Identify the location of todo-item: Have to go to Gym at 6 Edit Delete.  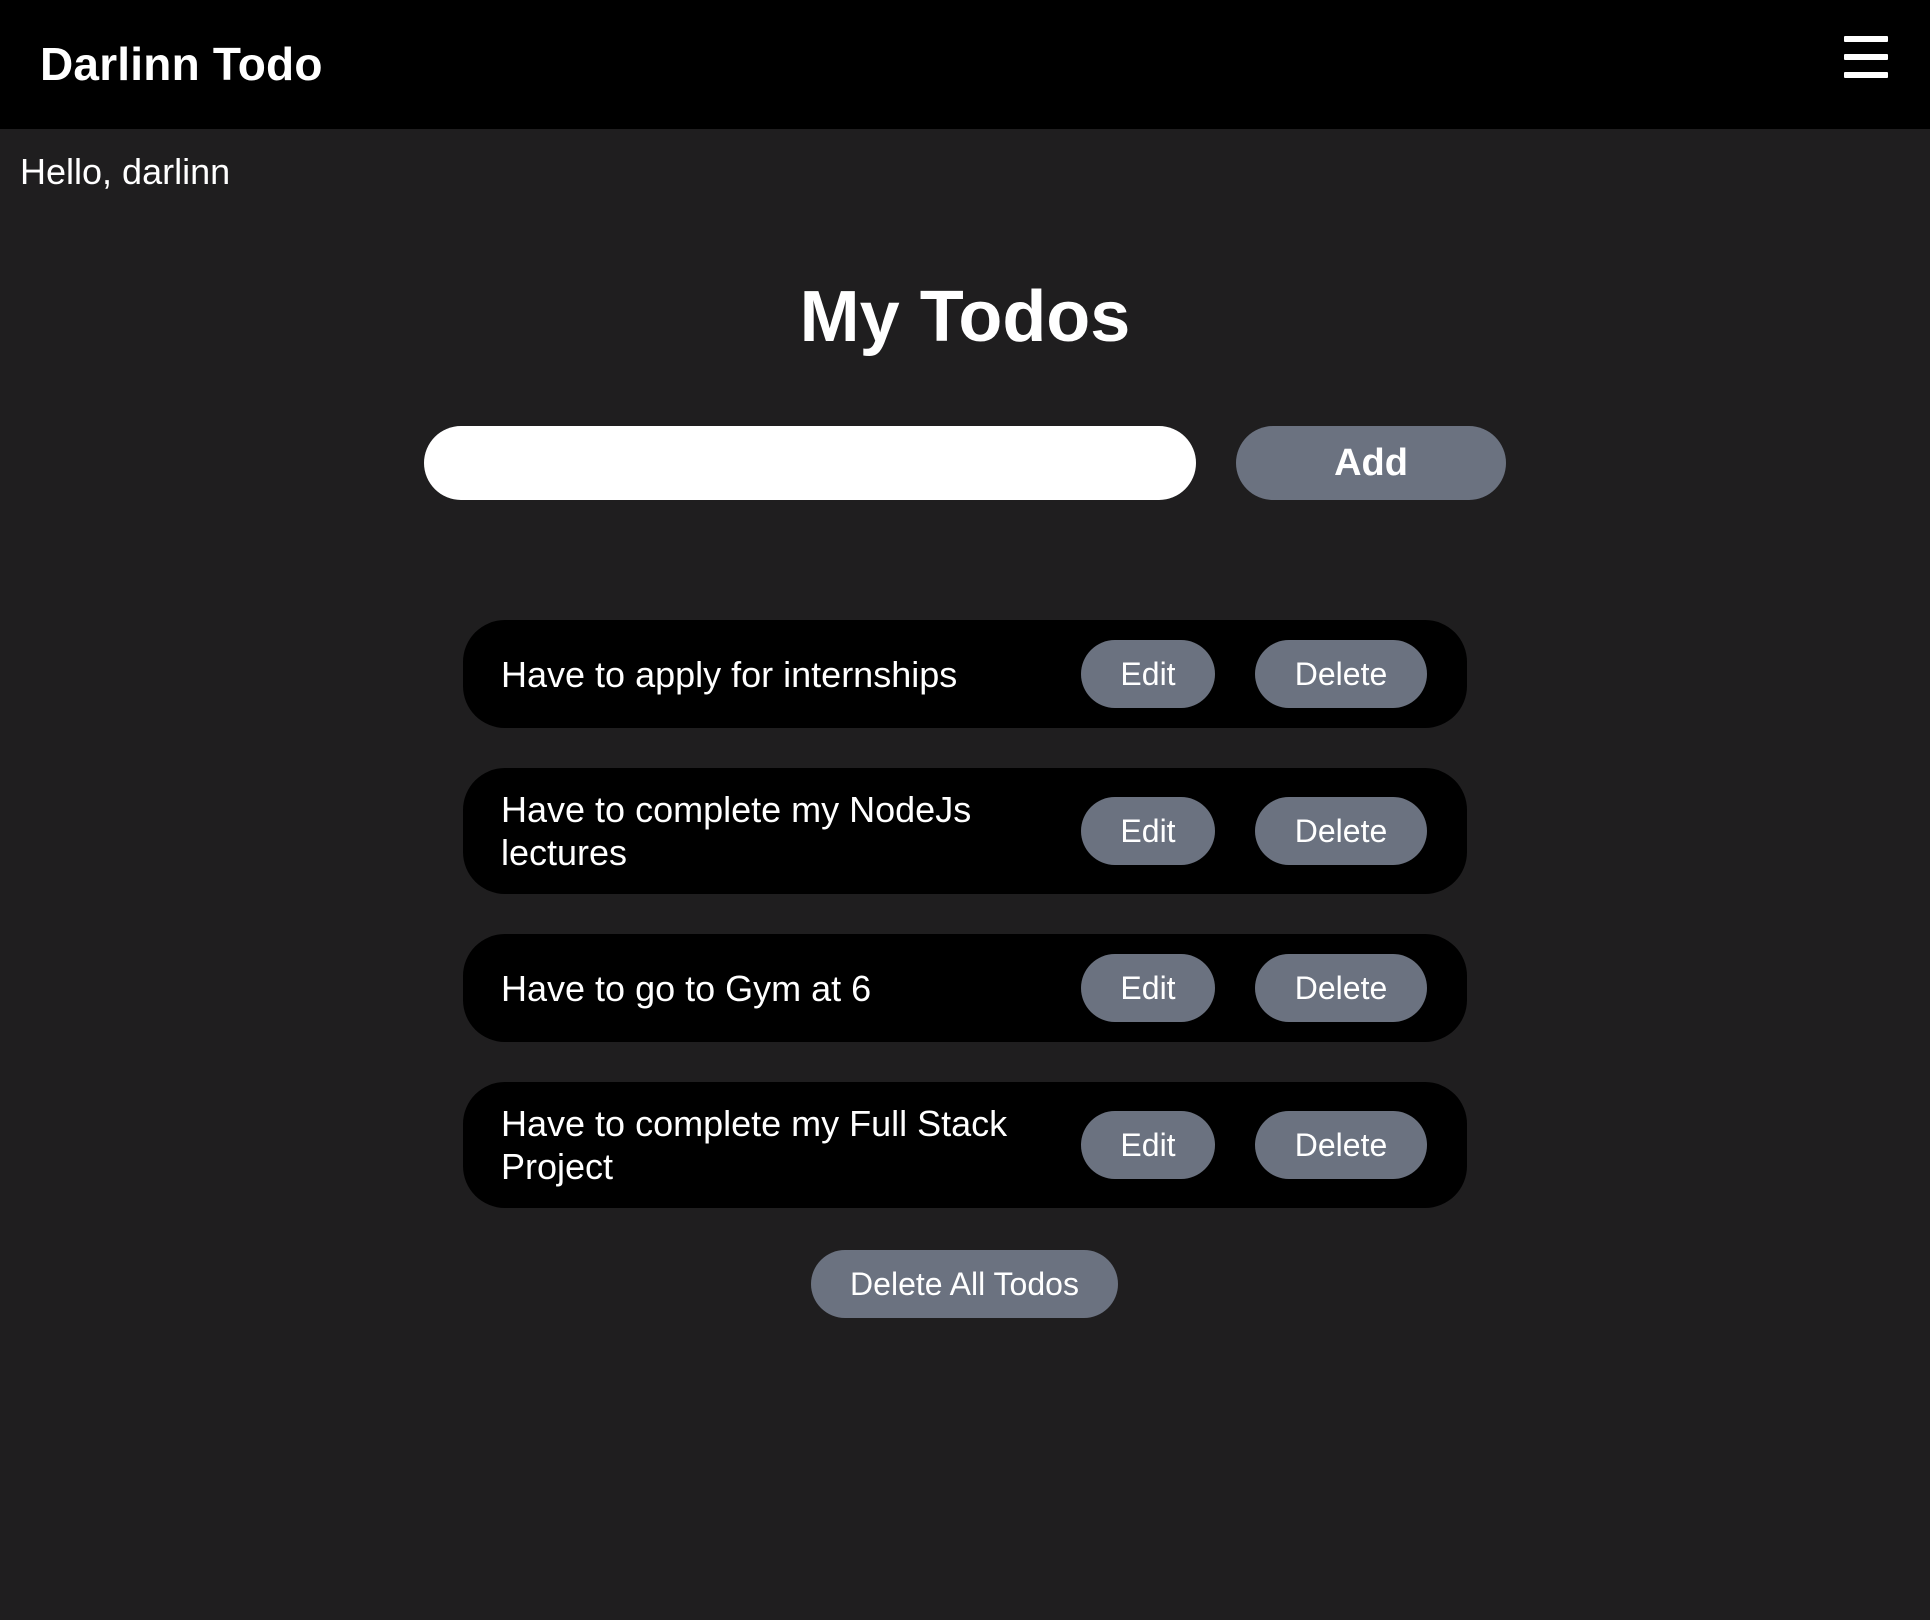
(965, 988).